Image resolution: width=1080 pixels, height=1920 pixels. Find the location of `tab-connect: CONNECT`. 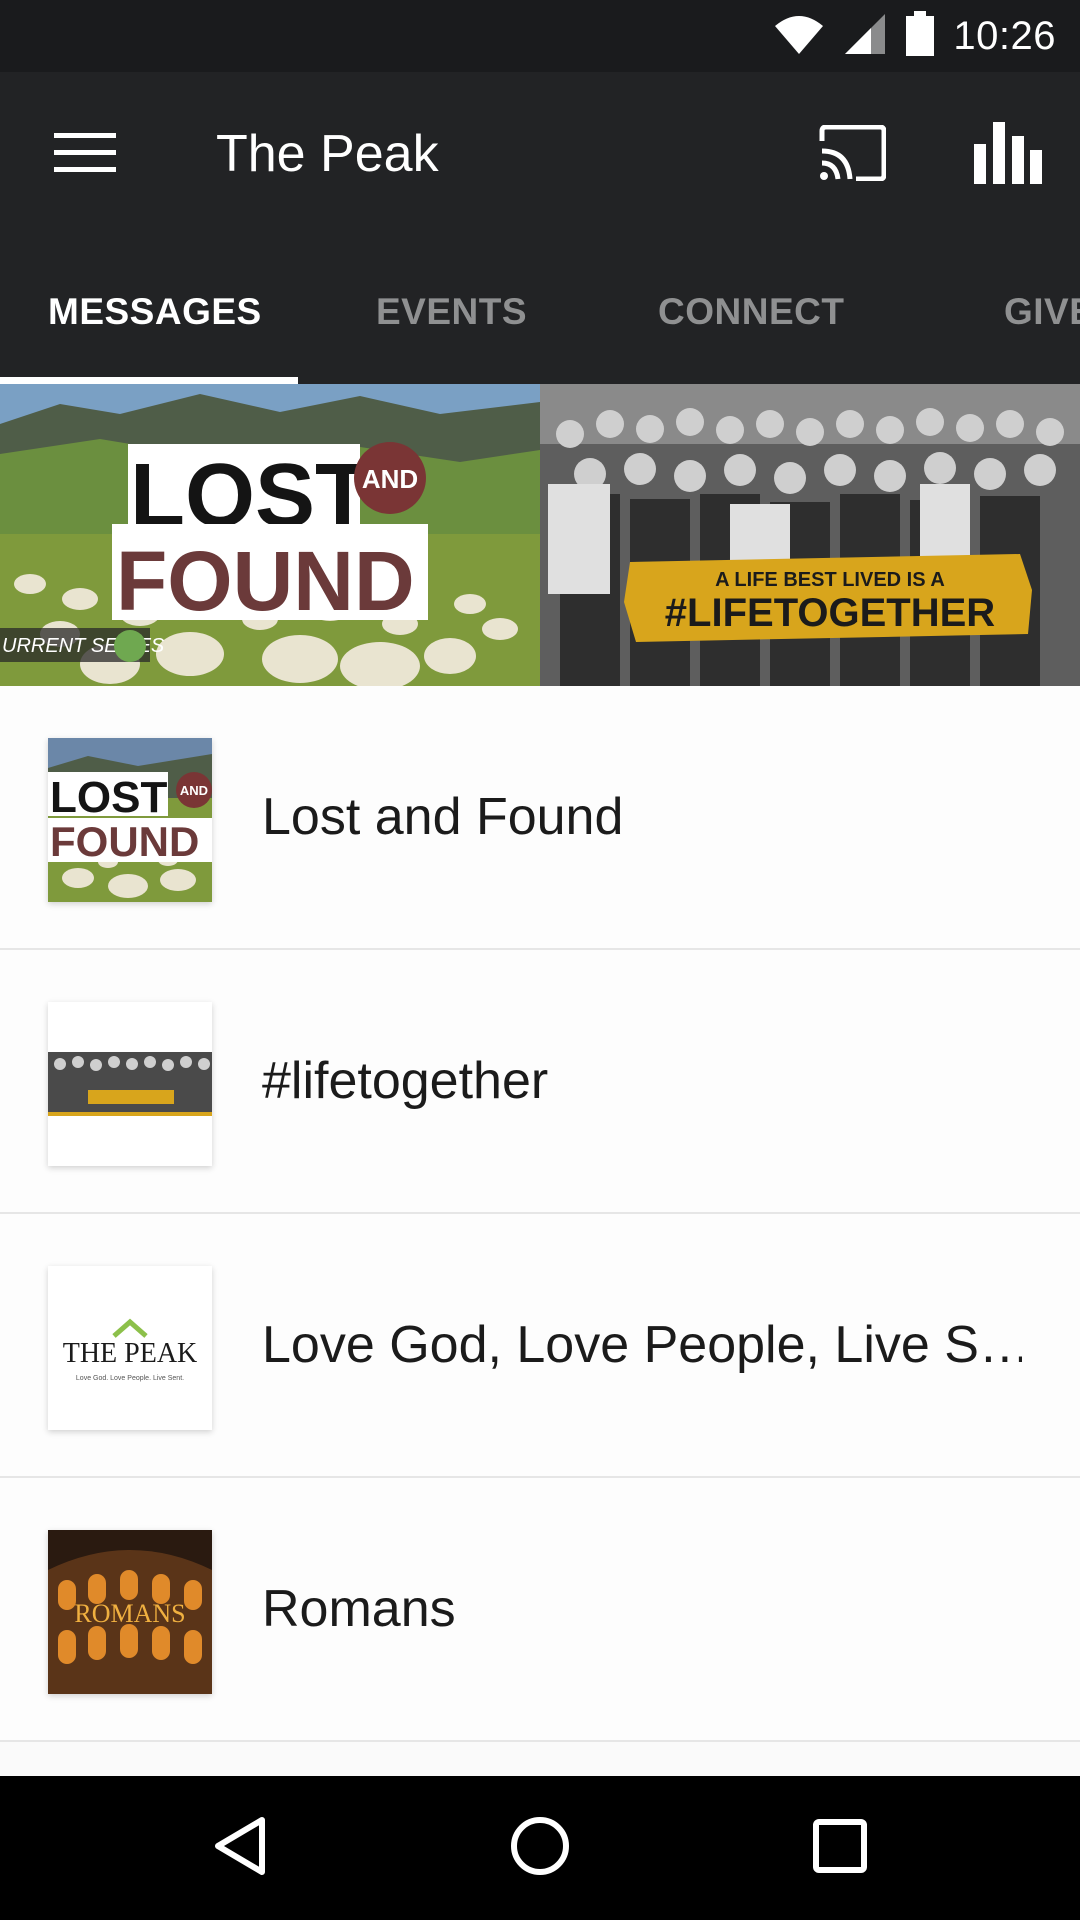

tab-connect: CONNECT is located at coordinates (751, 312).